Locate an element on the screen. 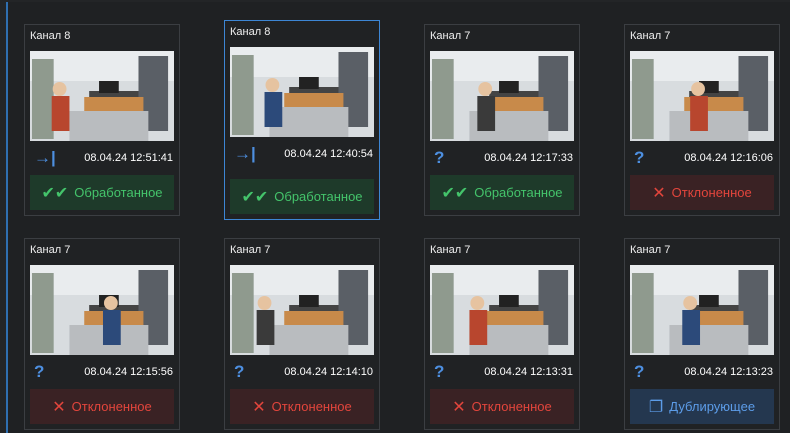 The width and height of the screenshot is (790, 433). event-timestamp: 08.04.24 12:17:33 is located at coordinates (528, 158).